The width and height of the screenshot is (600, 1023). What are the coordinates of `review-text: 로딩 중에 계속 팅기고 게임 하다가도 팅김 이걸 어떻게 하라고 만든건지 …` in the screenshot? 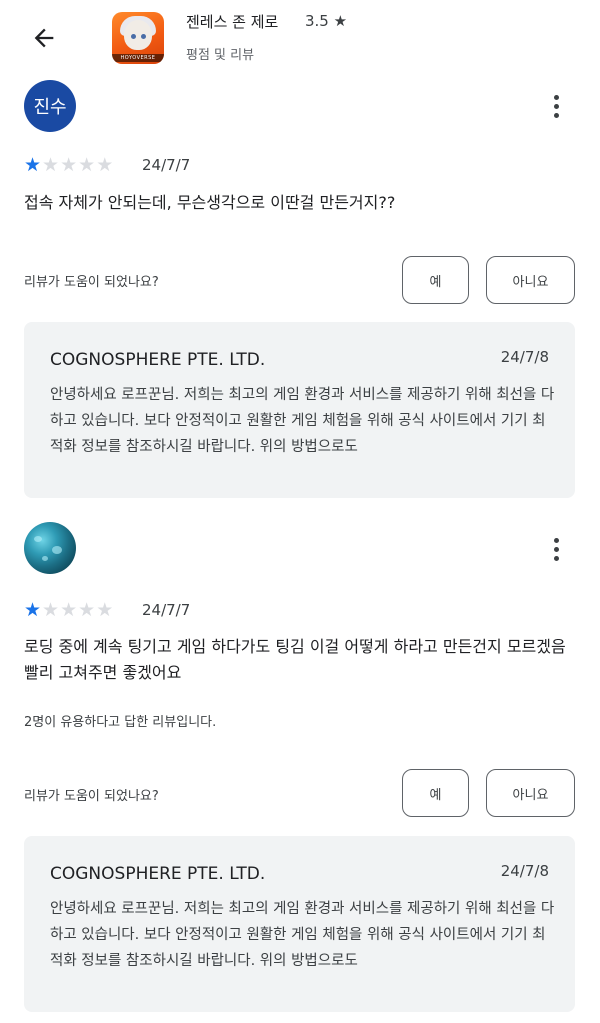 It's located at (295, 659).